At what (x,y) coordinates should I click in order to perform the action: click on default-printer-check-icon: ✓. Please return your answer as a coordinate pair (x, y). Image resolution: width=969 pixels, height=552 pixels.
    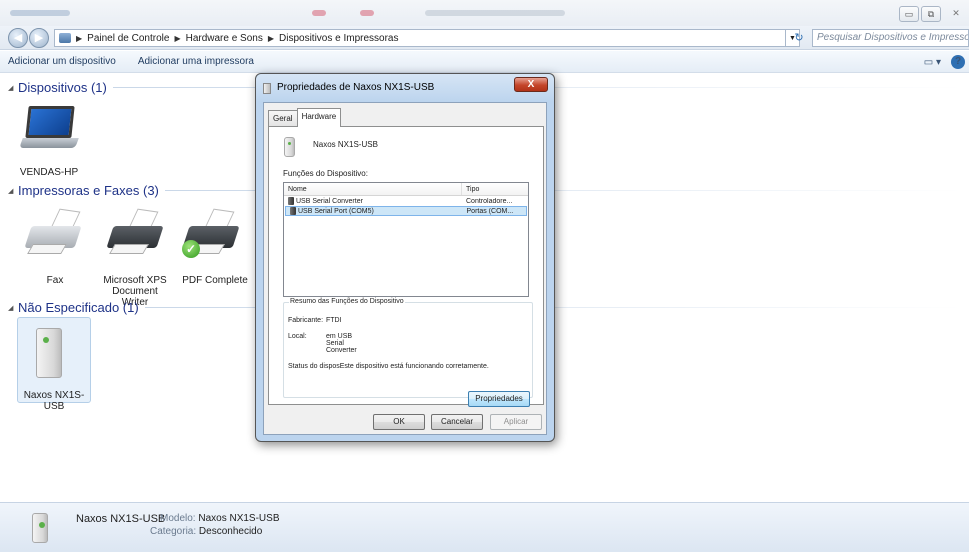
    Looking at the image, I should click on (191, 249).